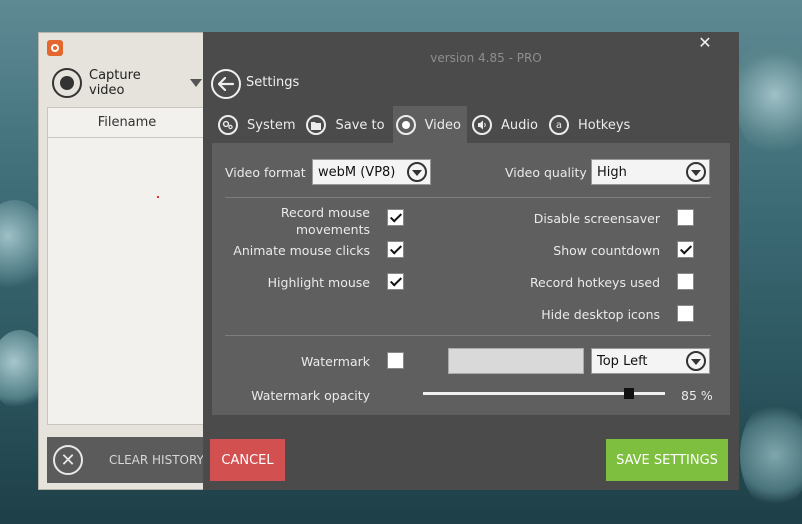  Describe the element at coordinates (247, 460) in the screenshot. I see `cancel-button: CANCEL` at that location.